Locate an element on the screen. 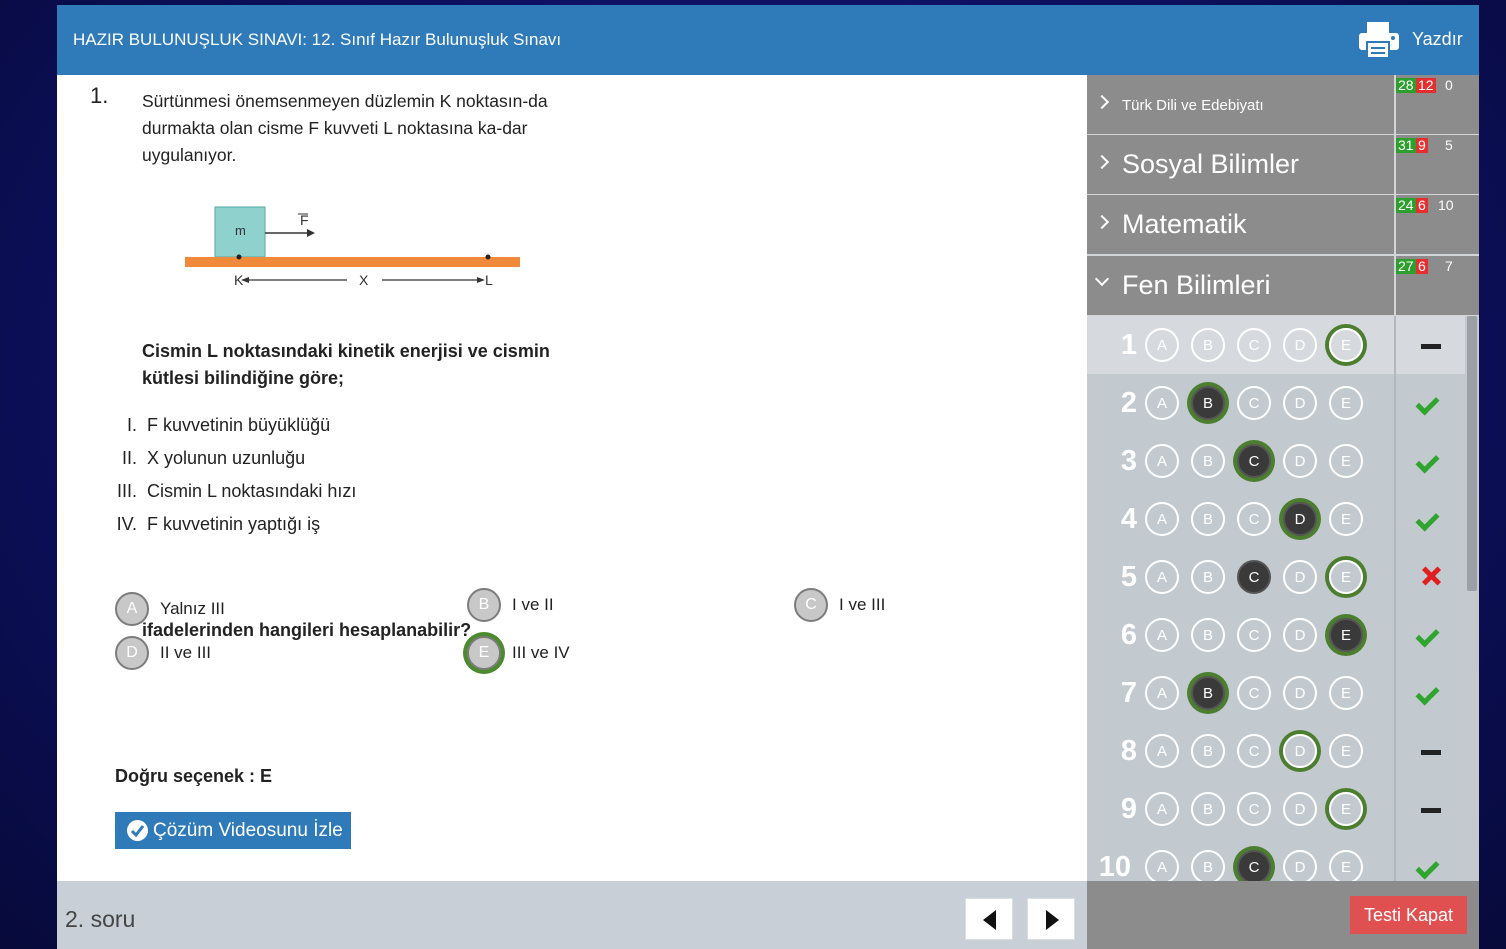 Image resolution: width=1506 pixels, height=949 pixels. floor is located at coordinates (352, 262).